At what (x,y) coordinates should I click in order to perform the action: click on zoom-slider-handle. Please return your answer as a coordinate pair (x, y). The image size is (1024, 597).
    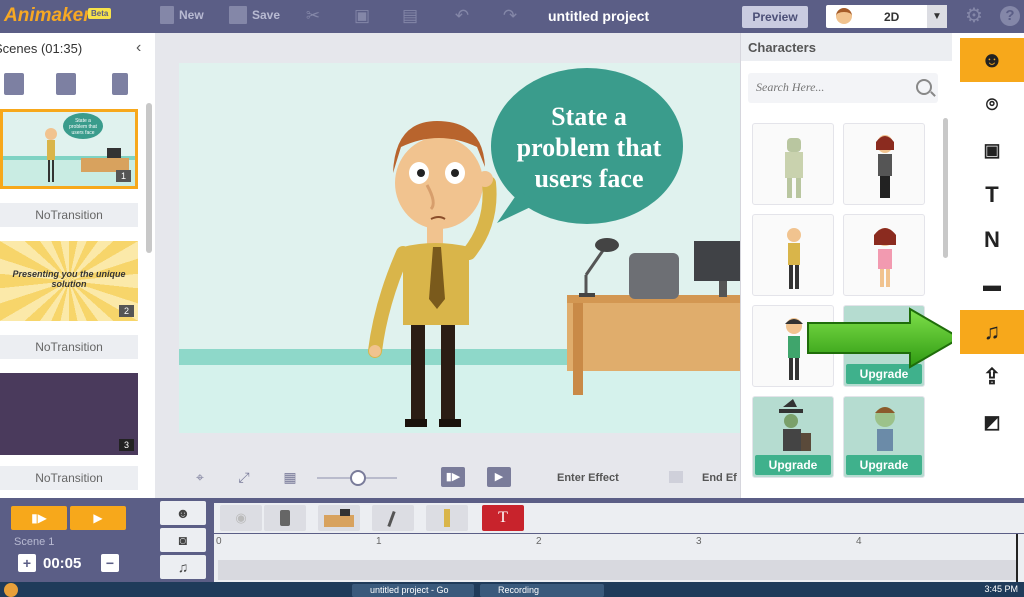
    Looking at the image, I should click on (358, 478).